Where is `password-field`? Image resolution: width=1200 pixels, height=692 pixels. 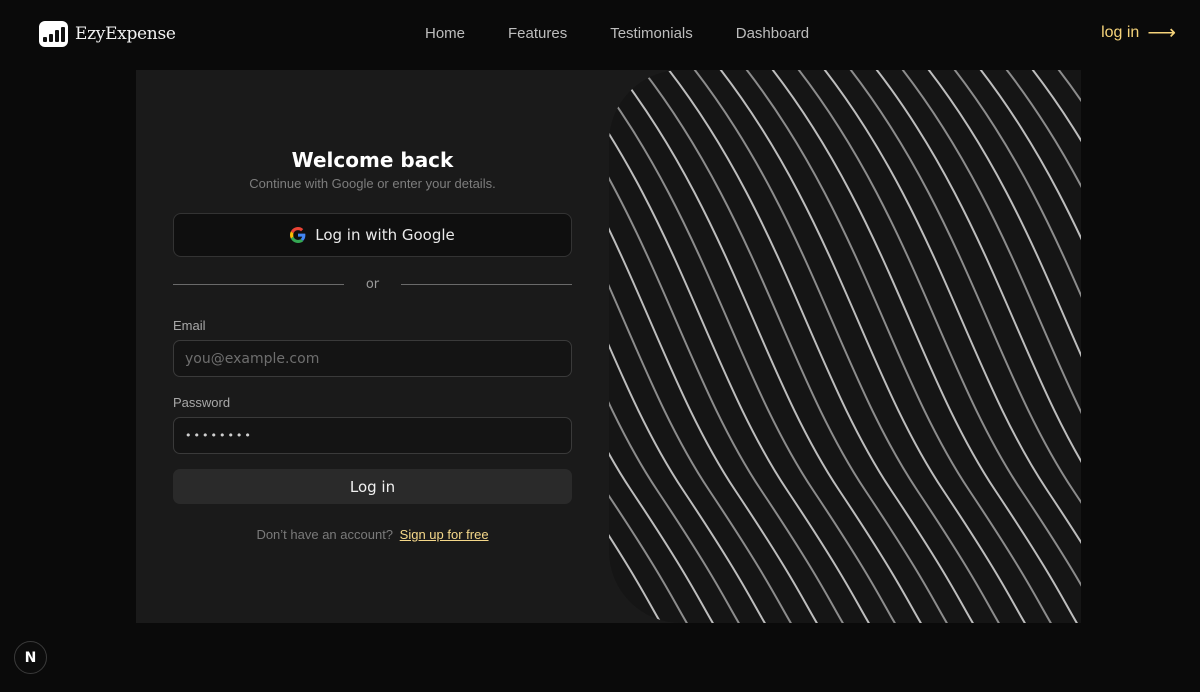 password-field is located at coordinates (372, 435).